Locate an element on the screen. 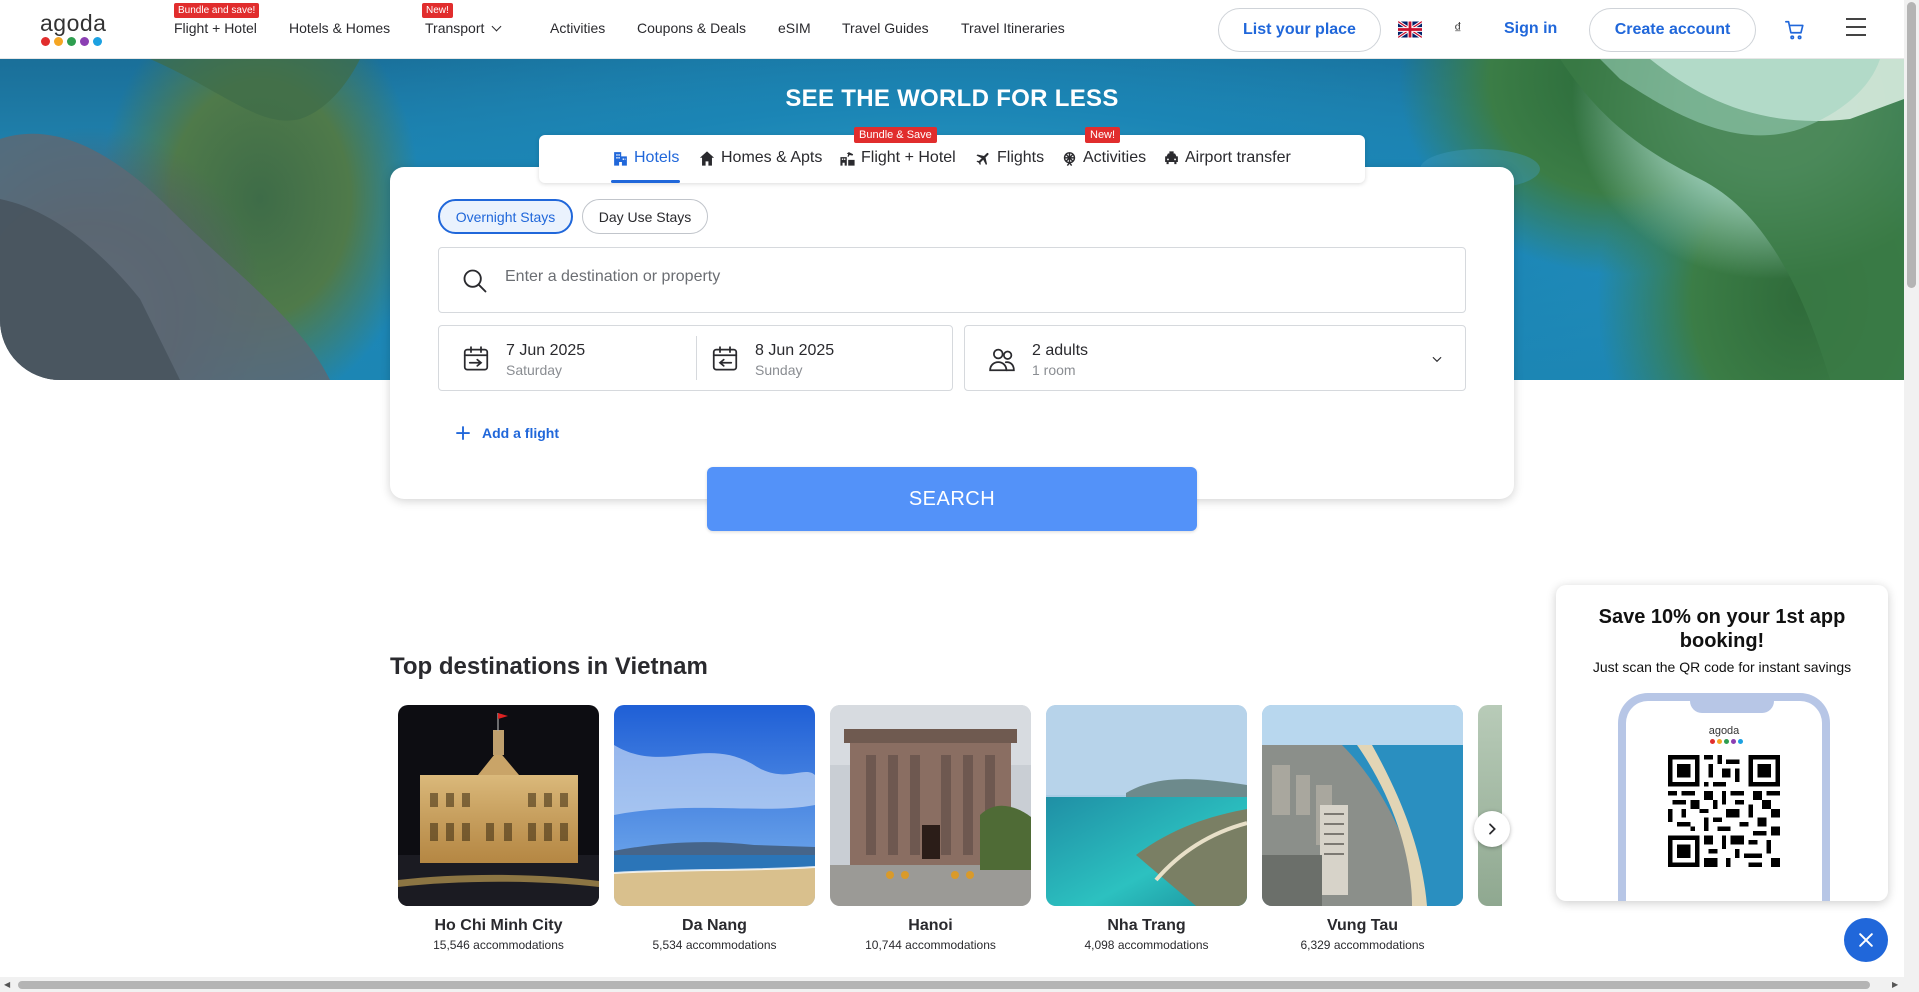 The width and height of the screenshot is (1919, 992). check-in-date-value: 7 Jun 2025 is located at coordinates (546, 350).